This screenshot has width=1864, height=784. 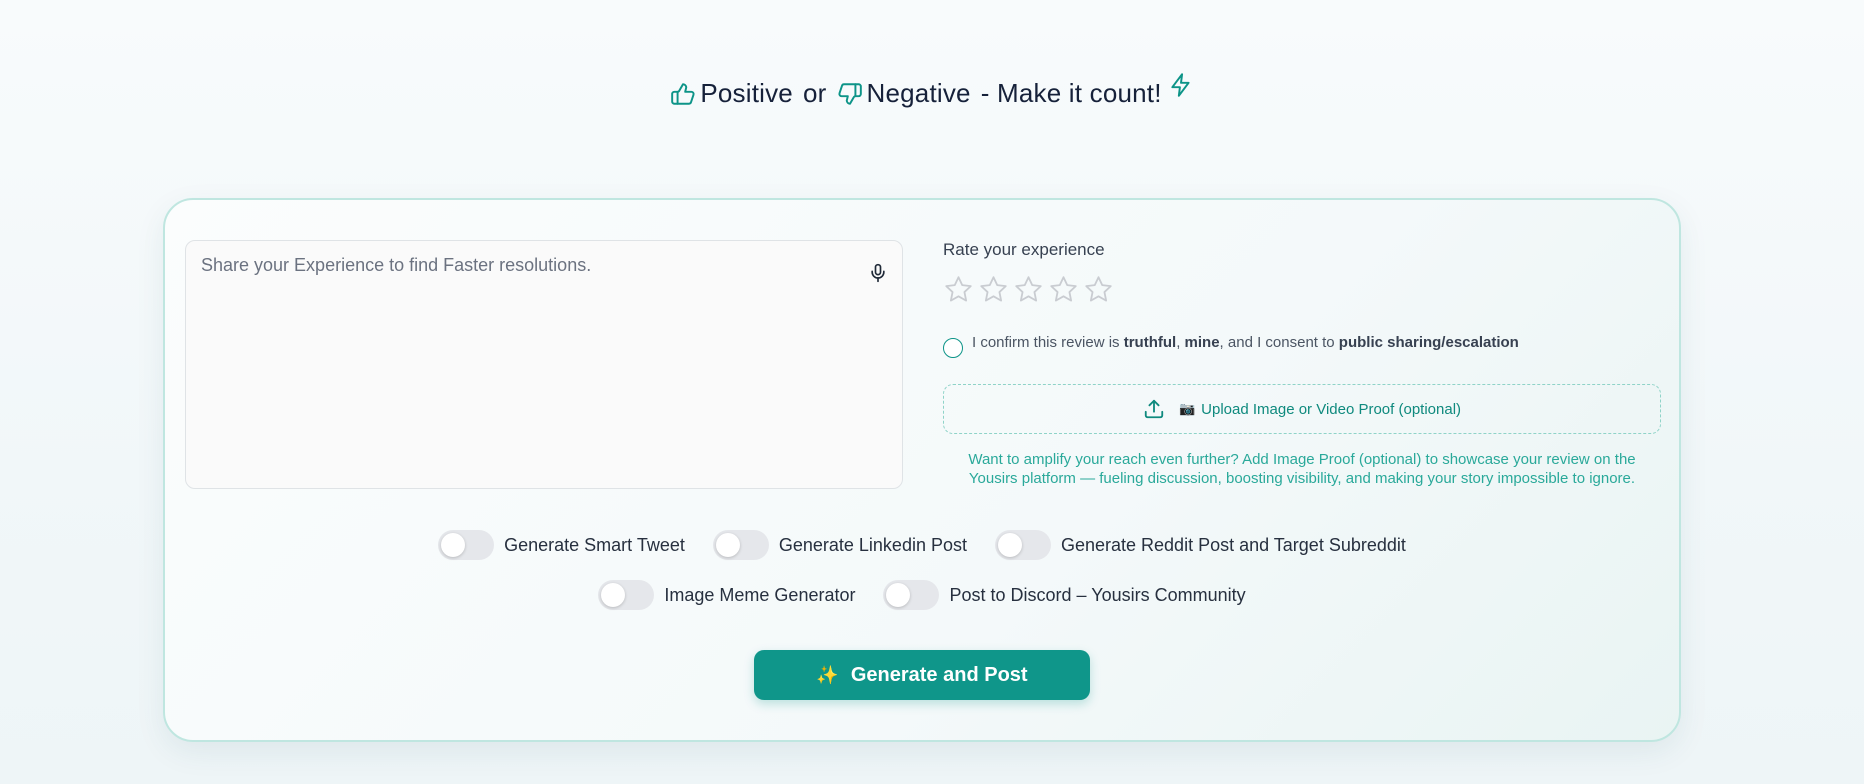 I want to click on sparkle-icon: ✨, so click(x=827, y=674).